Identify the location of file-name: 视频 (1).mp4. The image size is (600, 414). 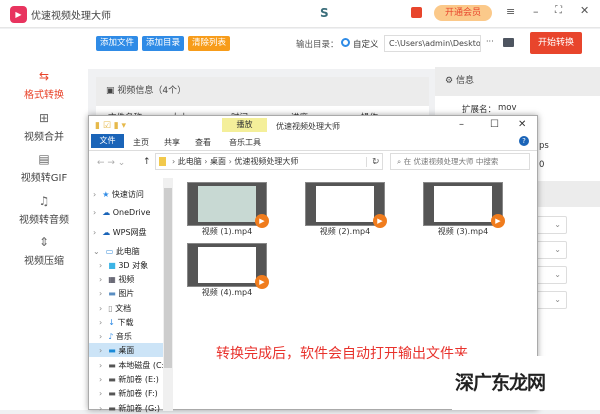
(227, 231).